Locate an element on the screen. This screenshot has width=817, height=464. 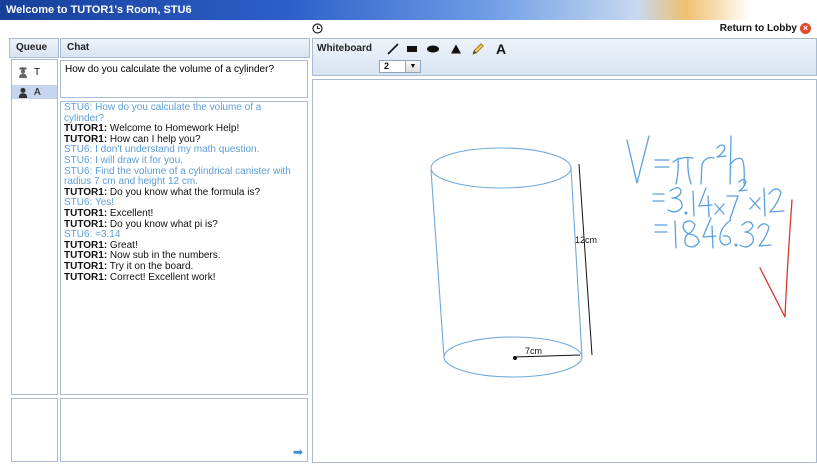
pencil-tool-icon is located at coordinates (478, 49).